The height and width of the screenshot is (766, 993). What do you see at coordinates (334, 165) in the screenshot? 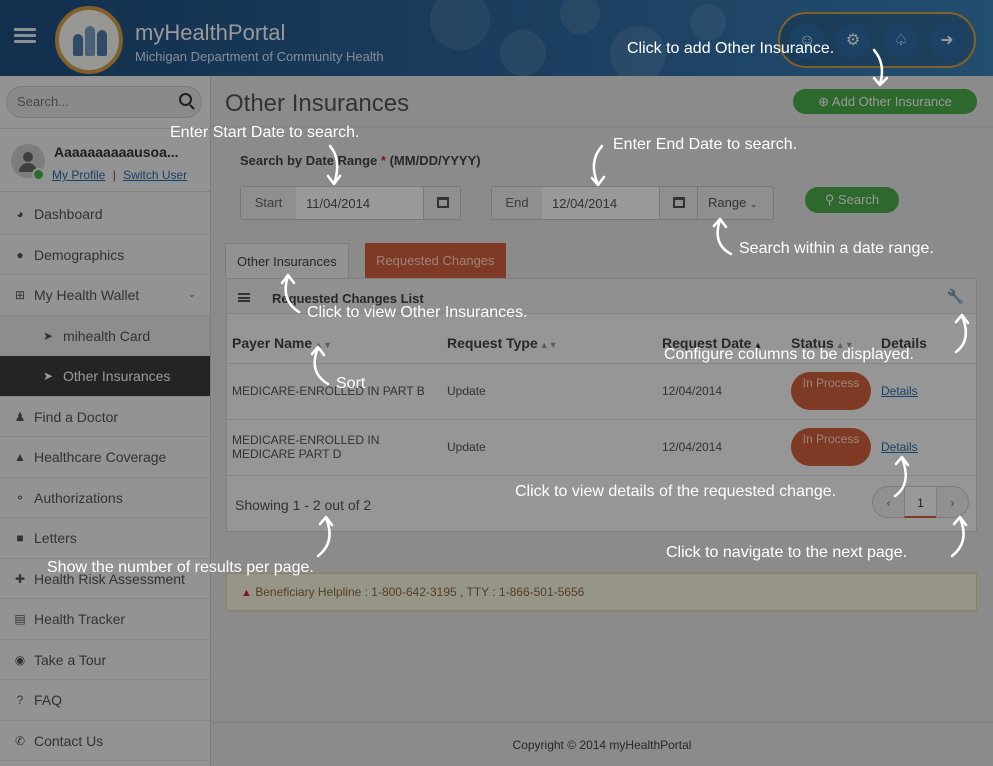
I see `arrow-start` at bounding box center [334, 165].